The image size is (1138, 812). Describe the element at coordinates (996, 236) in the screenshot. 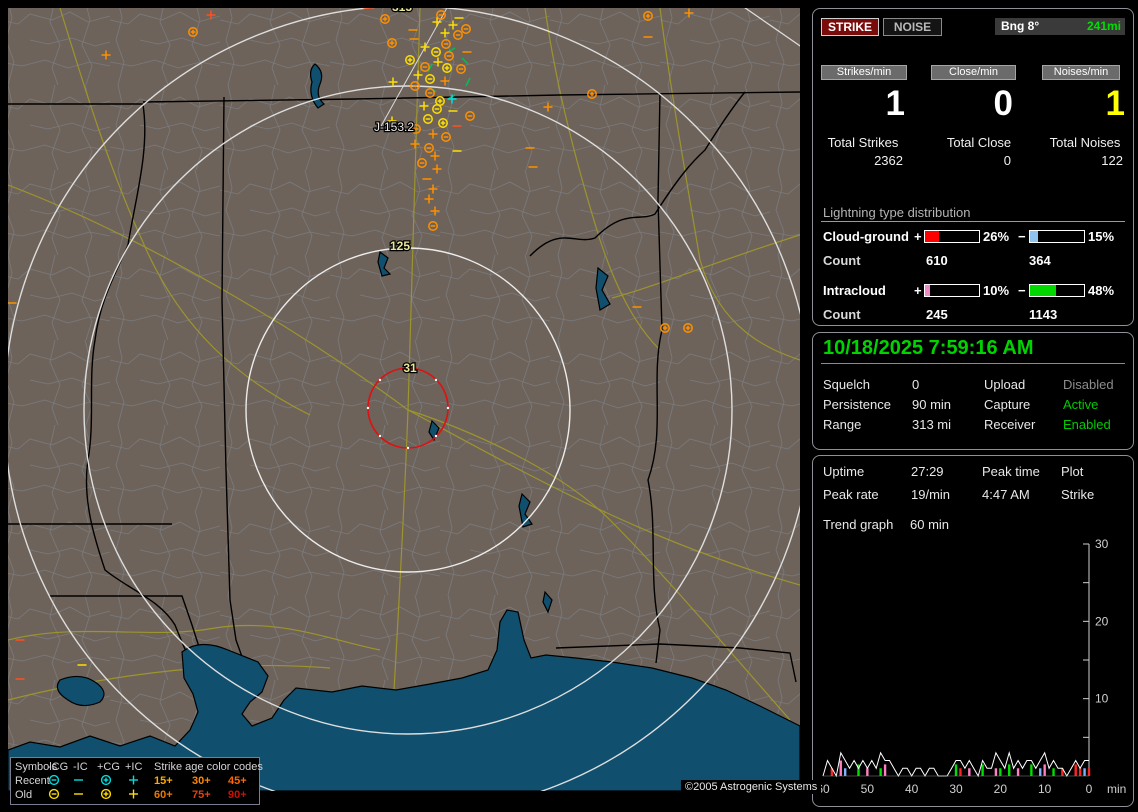

I see `cg-positive-pct: 26%` at that location.